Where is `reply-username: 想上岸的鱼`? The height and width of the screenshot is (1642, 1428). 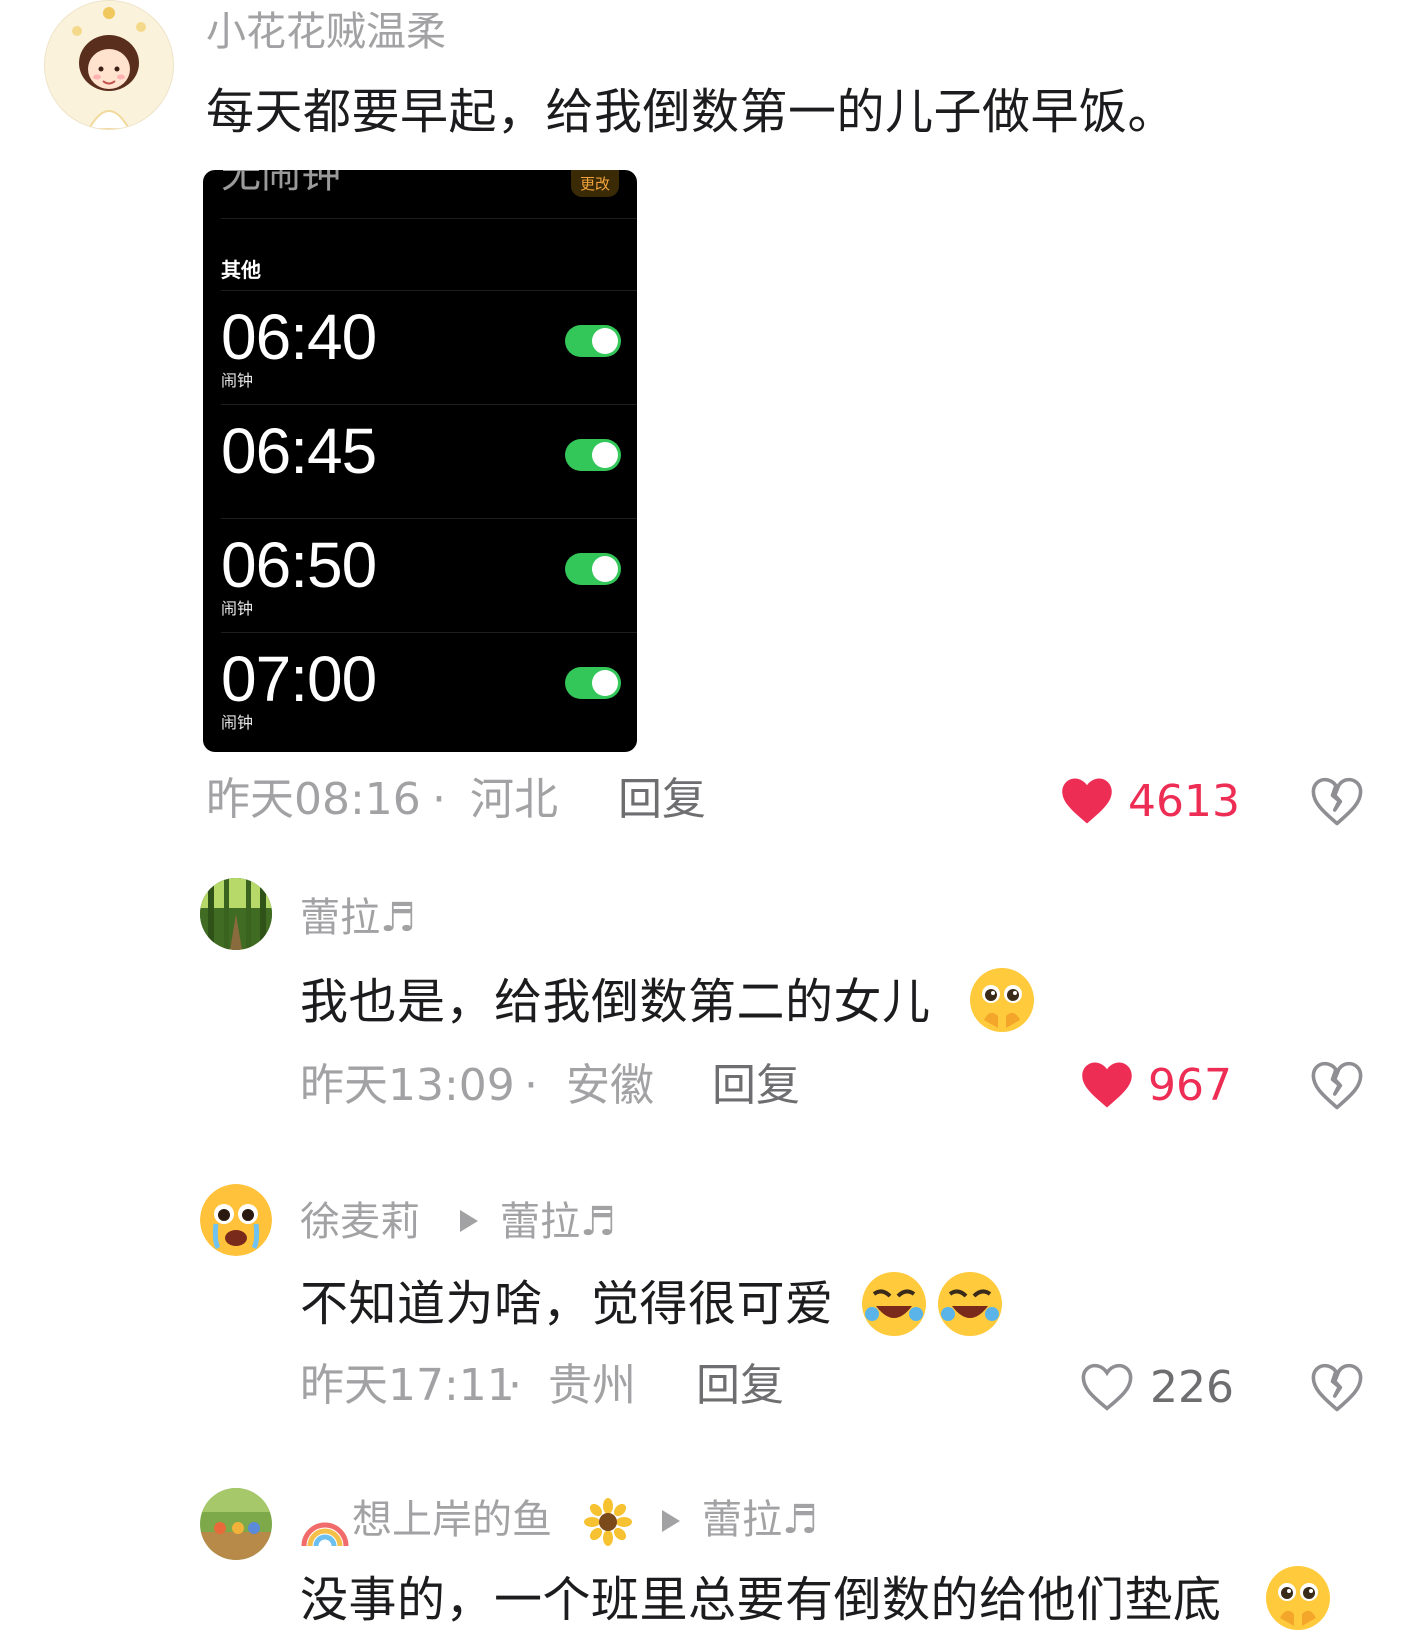
reply-username: 想上岸的鱼 is located at coordinates (452, 1520).